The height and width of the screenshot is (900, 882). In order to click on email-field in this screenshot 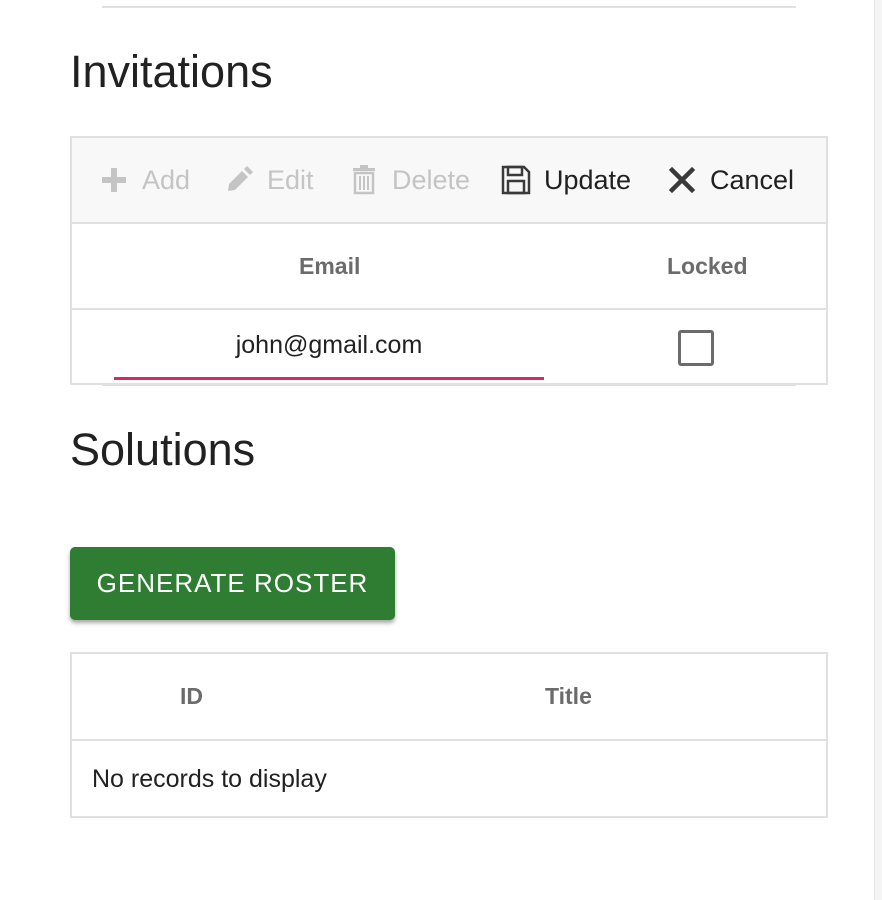, I will do `click(329, 351)`.